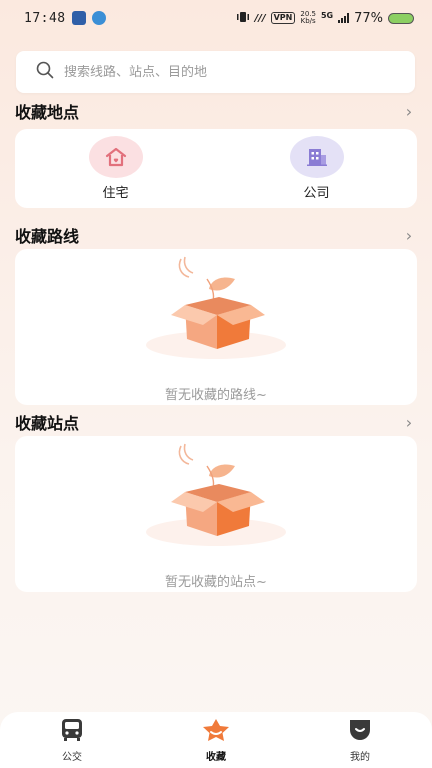 The image size is (432, 768). I want to click on search-input, so click(224, 72).